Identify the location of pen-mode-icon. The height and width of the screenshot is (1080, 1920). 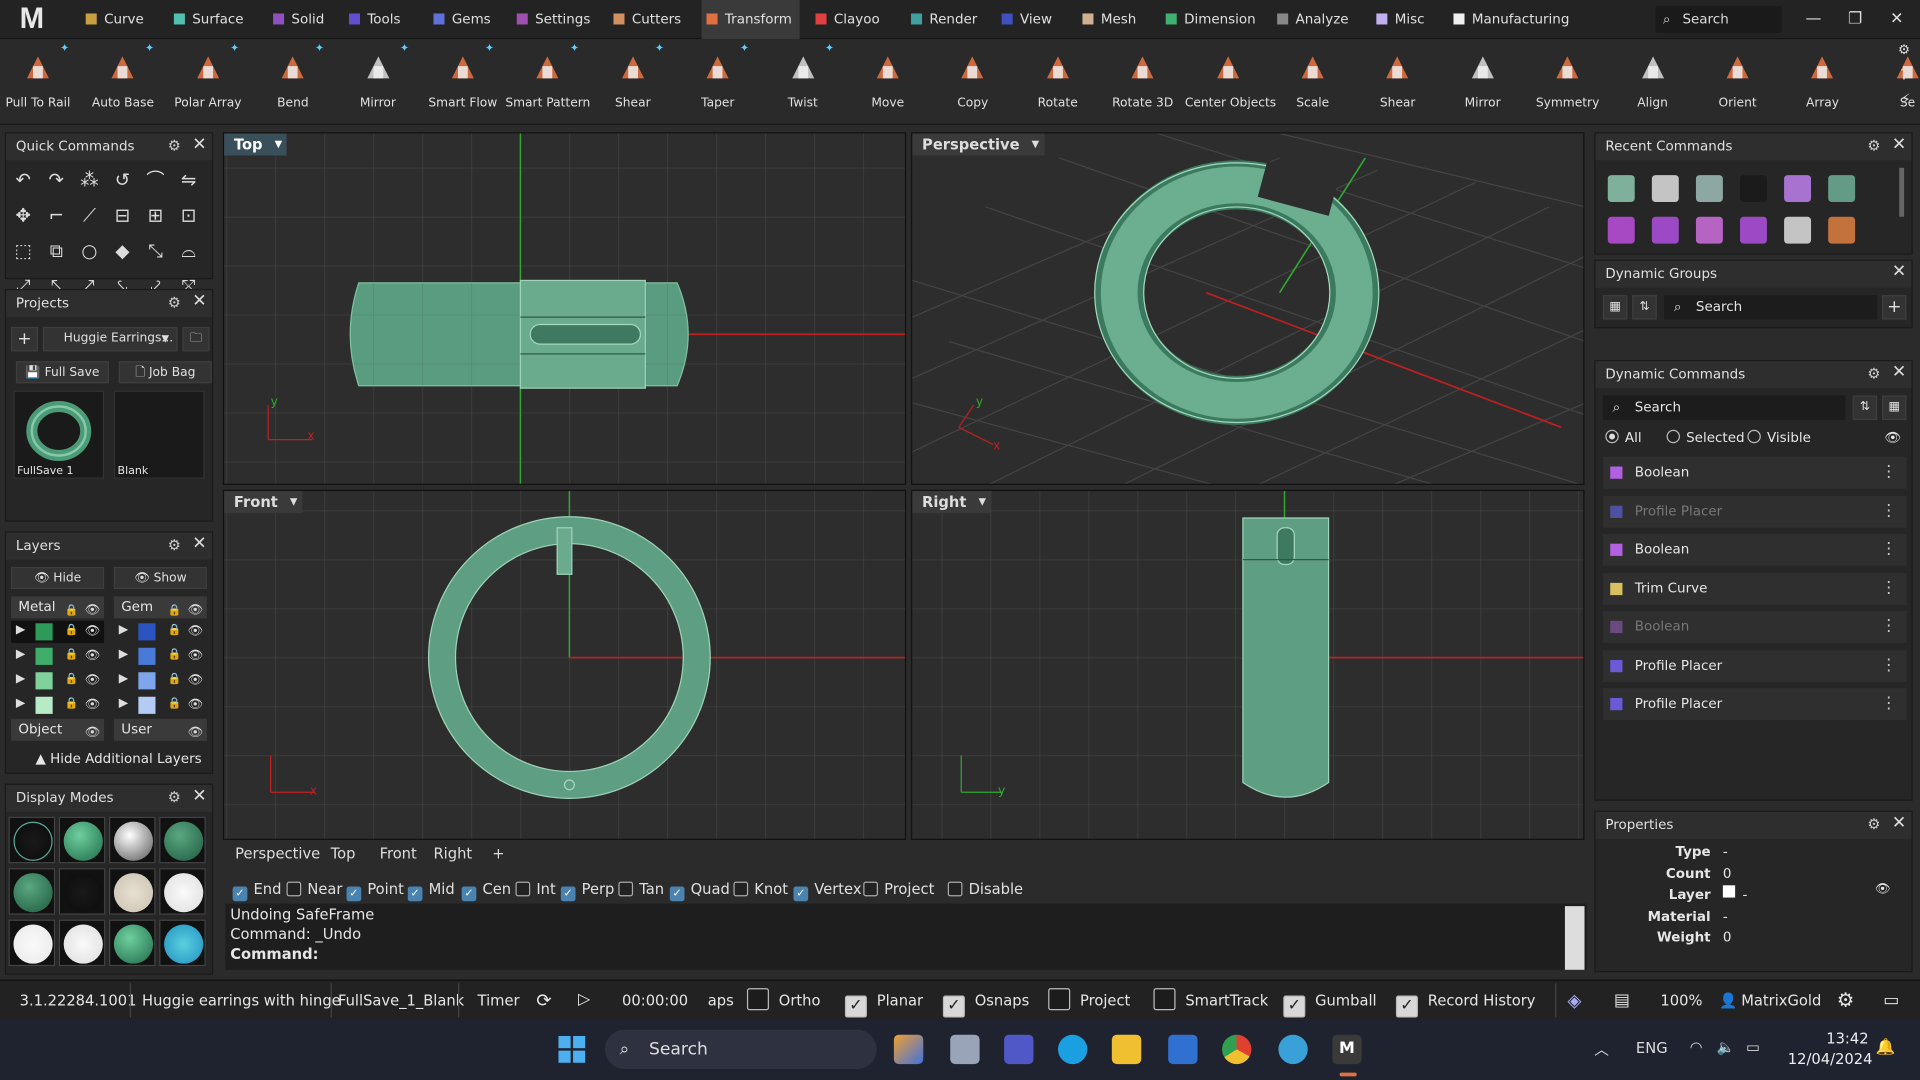
(82, 943).